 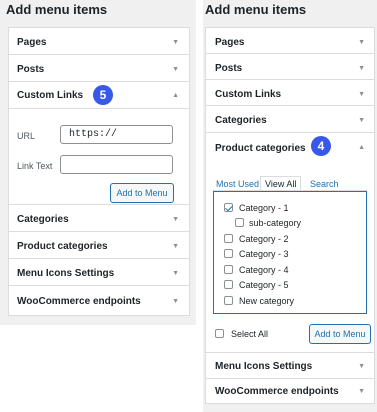 I want to click on link-text-input, so click(x=116, y=164).